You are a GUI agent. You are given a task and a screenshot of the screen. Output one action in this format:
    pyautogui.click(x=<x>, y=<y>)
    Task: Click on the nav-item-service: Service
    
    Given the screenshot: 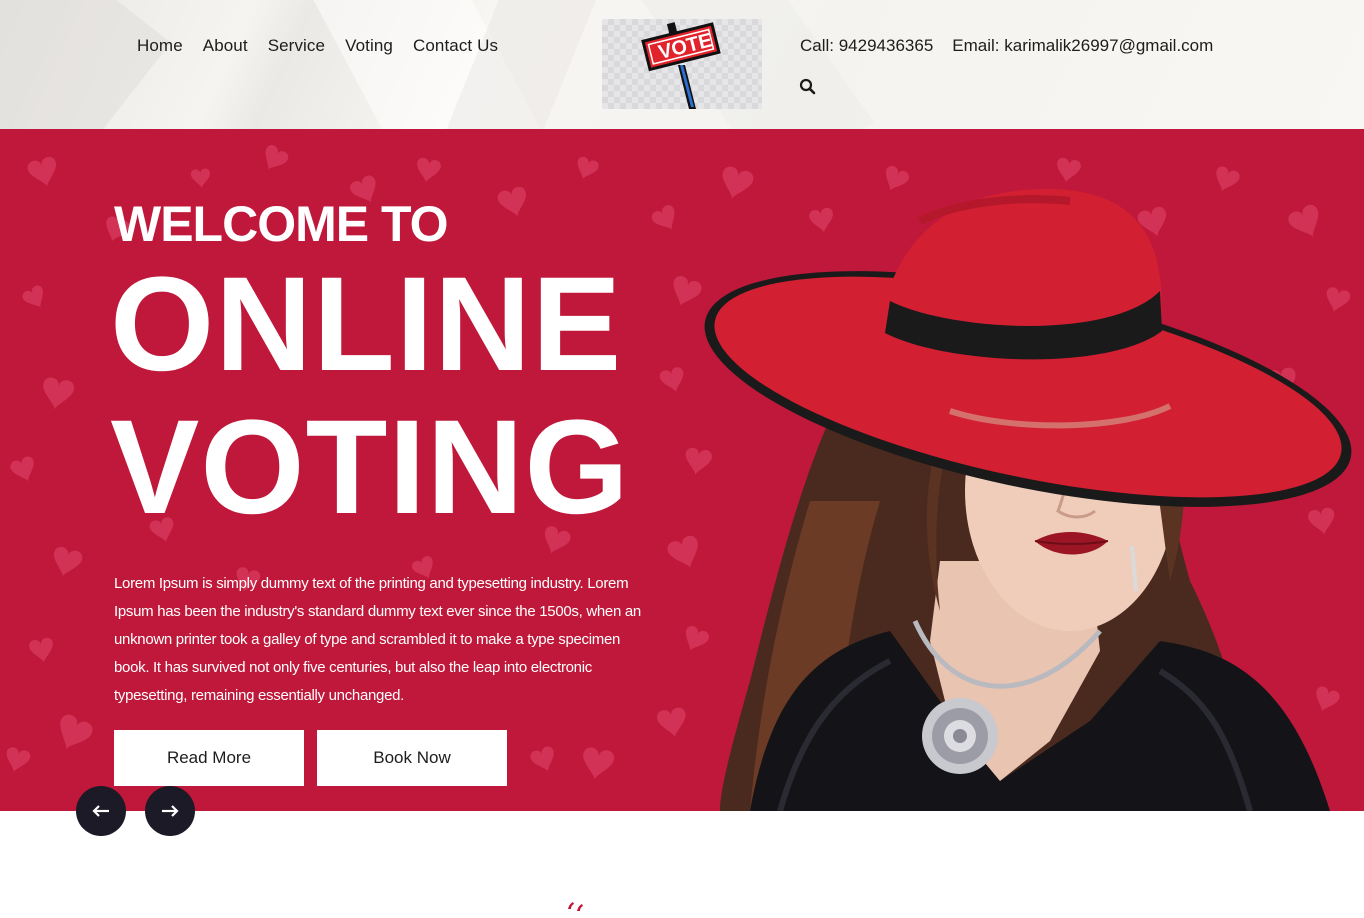 What is the action you would take?
    pyautogui.click(x=296, y=46)
    